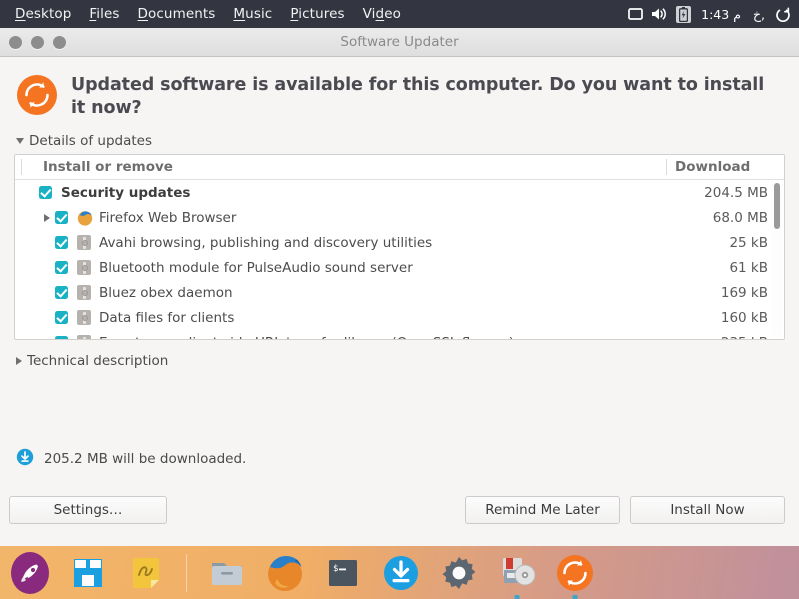  What do you see at coordinates (227, 573) in the screenshot?
I see `dock-item-file-manager` at bounding box center [227, 573].